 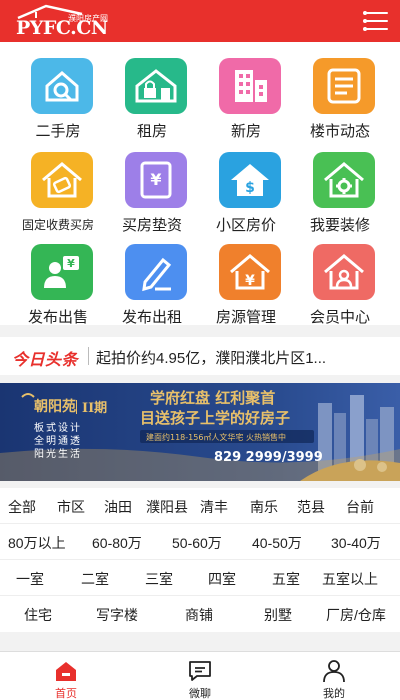 I want to click on price-filter-80-plus: 80万以上, so click(x=37, y=543).